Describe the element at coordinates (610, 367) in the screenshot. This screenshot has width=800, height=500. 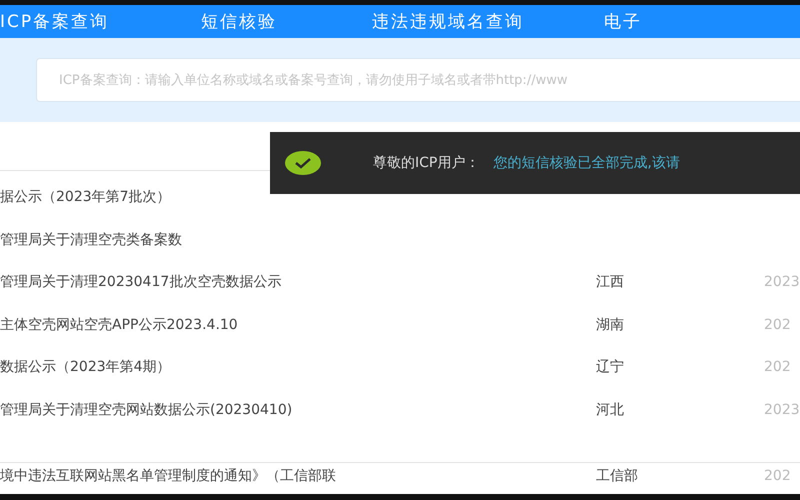
I see `region-text: 辽宁` at that location.